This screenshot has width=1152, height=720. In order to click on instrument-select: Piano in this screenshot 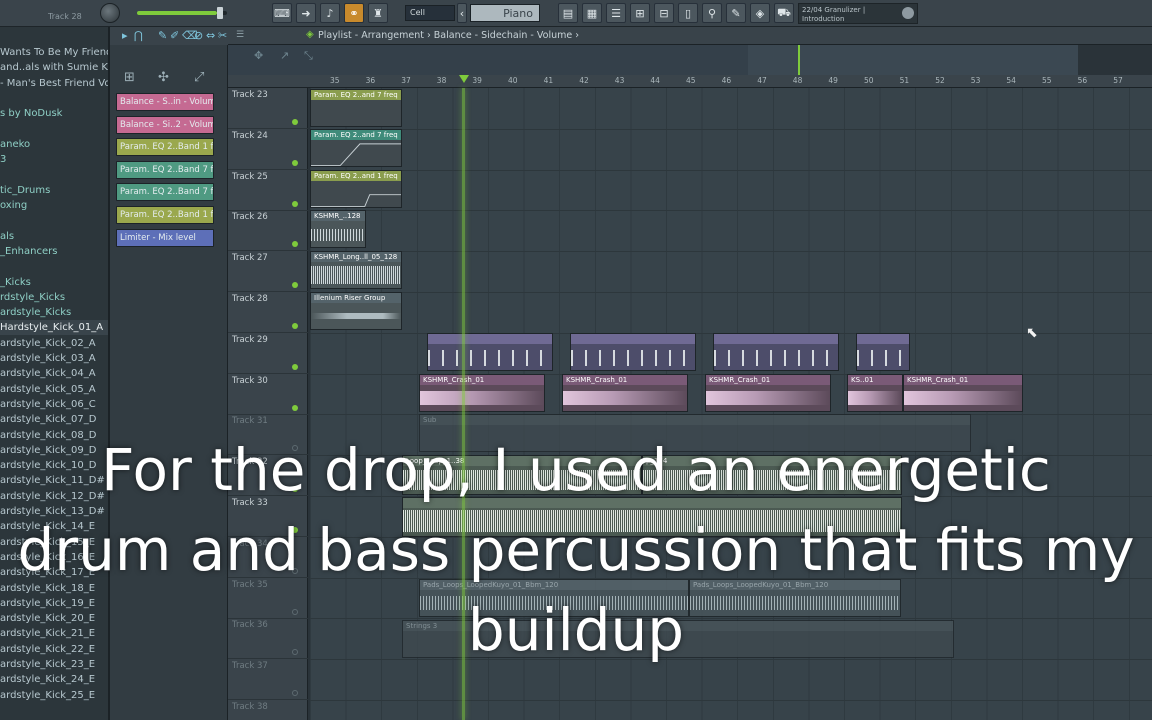, I will do `click(505, 13)`.